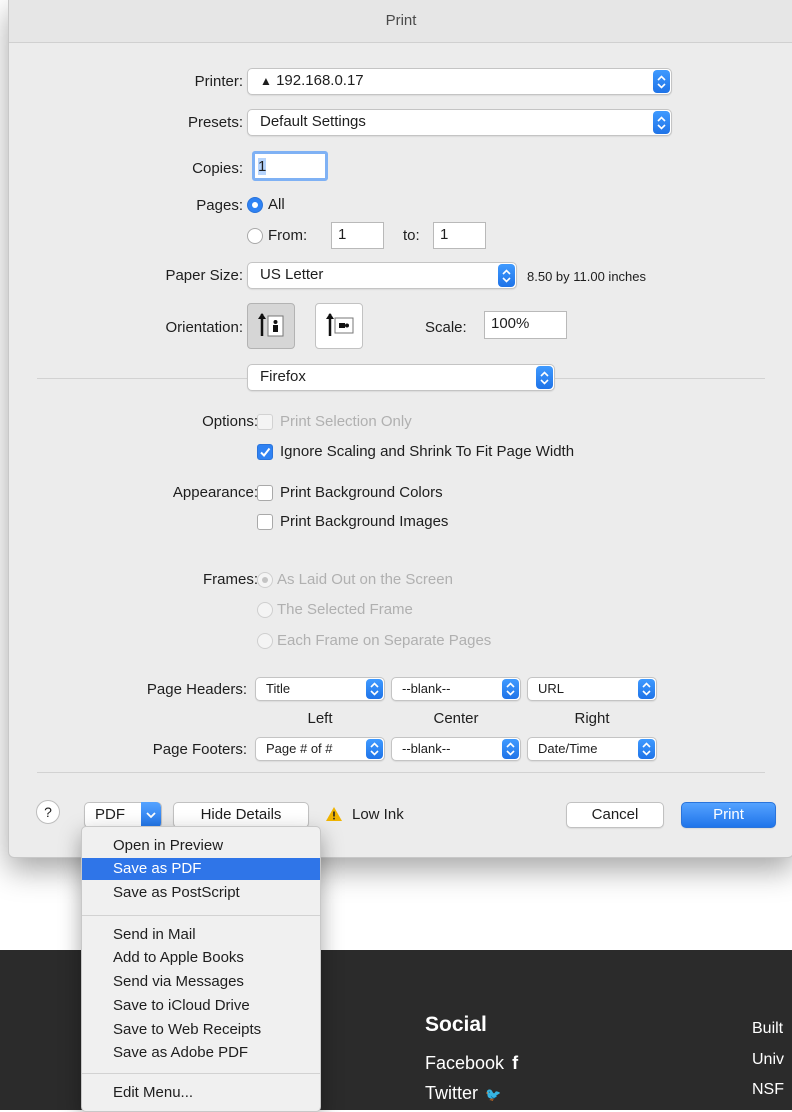 Image resolution: width=792 pixels, height=1112 pixels. What do you see at coordinates (768, 1090) in the screenshot?
I see `footer-right-3: NSF` at bounding box center [768, 1090].